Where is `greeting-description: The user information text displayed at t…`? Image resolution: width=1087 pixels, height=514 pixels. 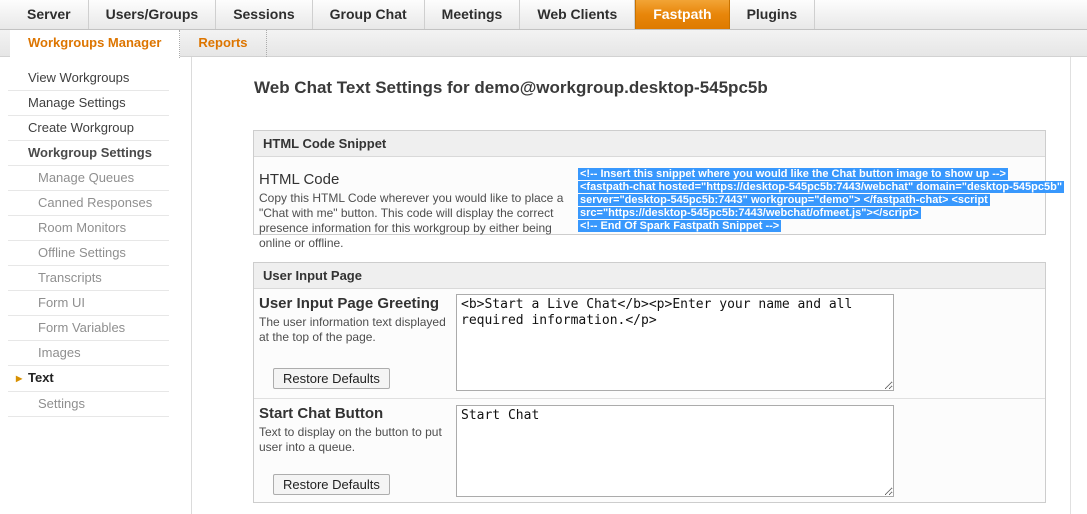
greeting-description: The user information text displayed at t… is located at coordinates (352, 329).